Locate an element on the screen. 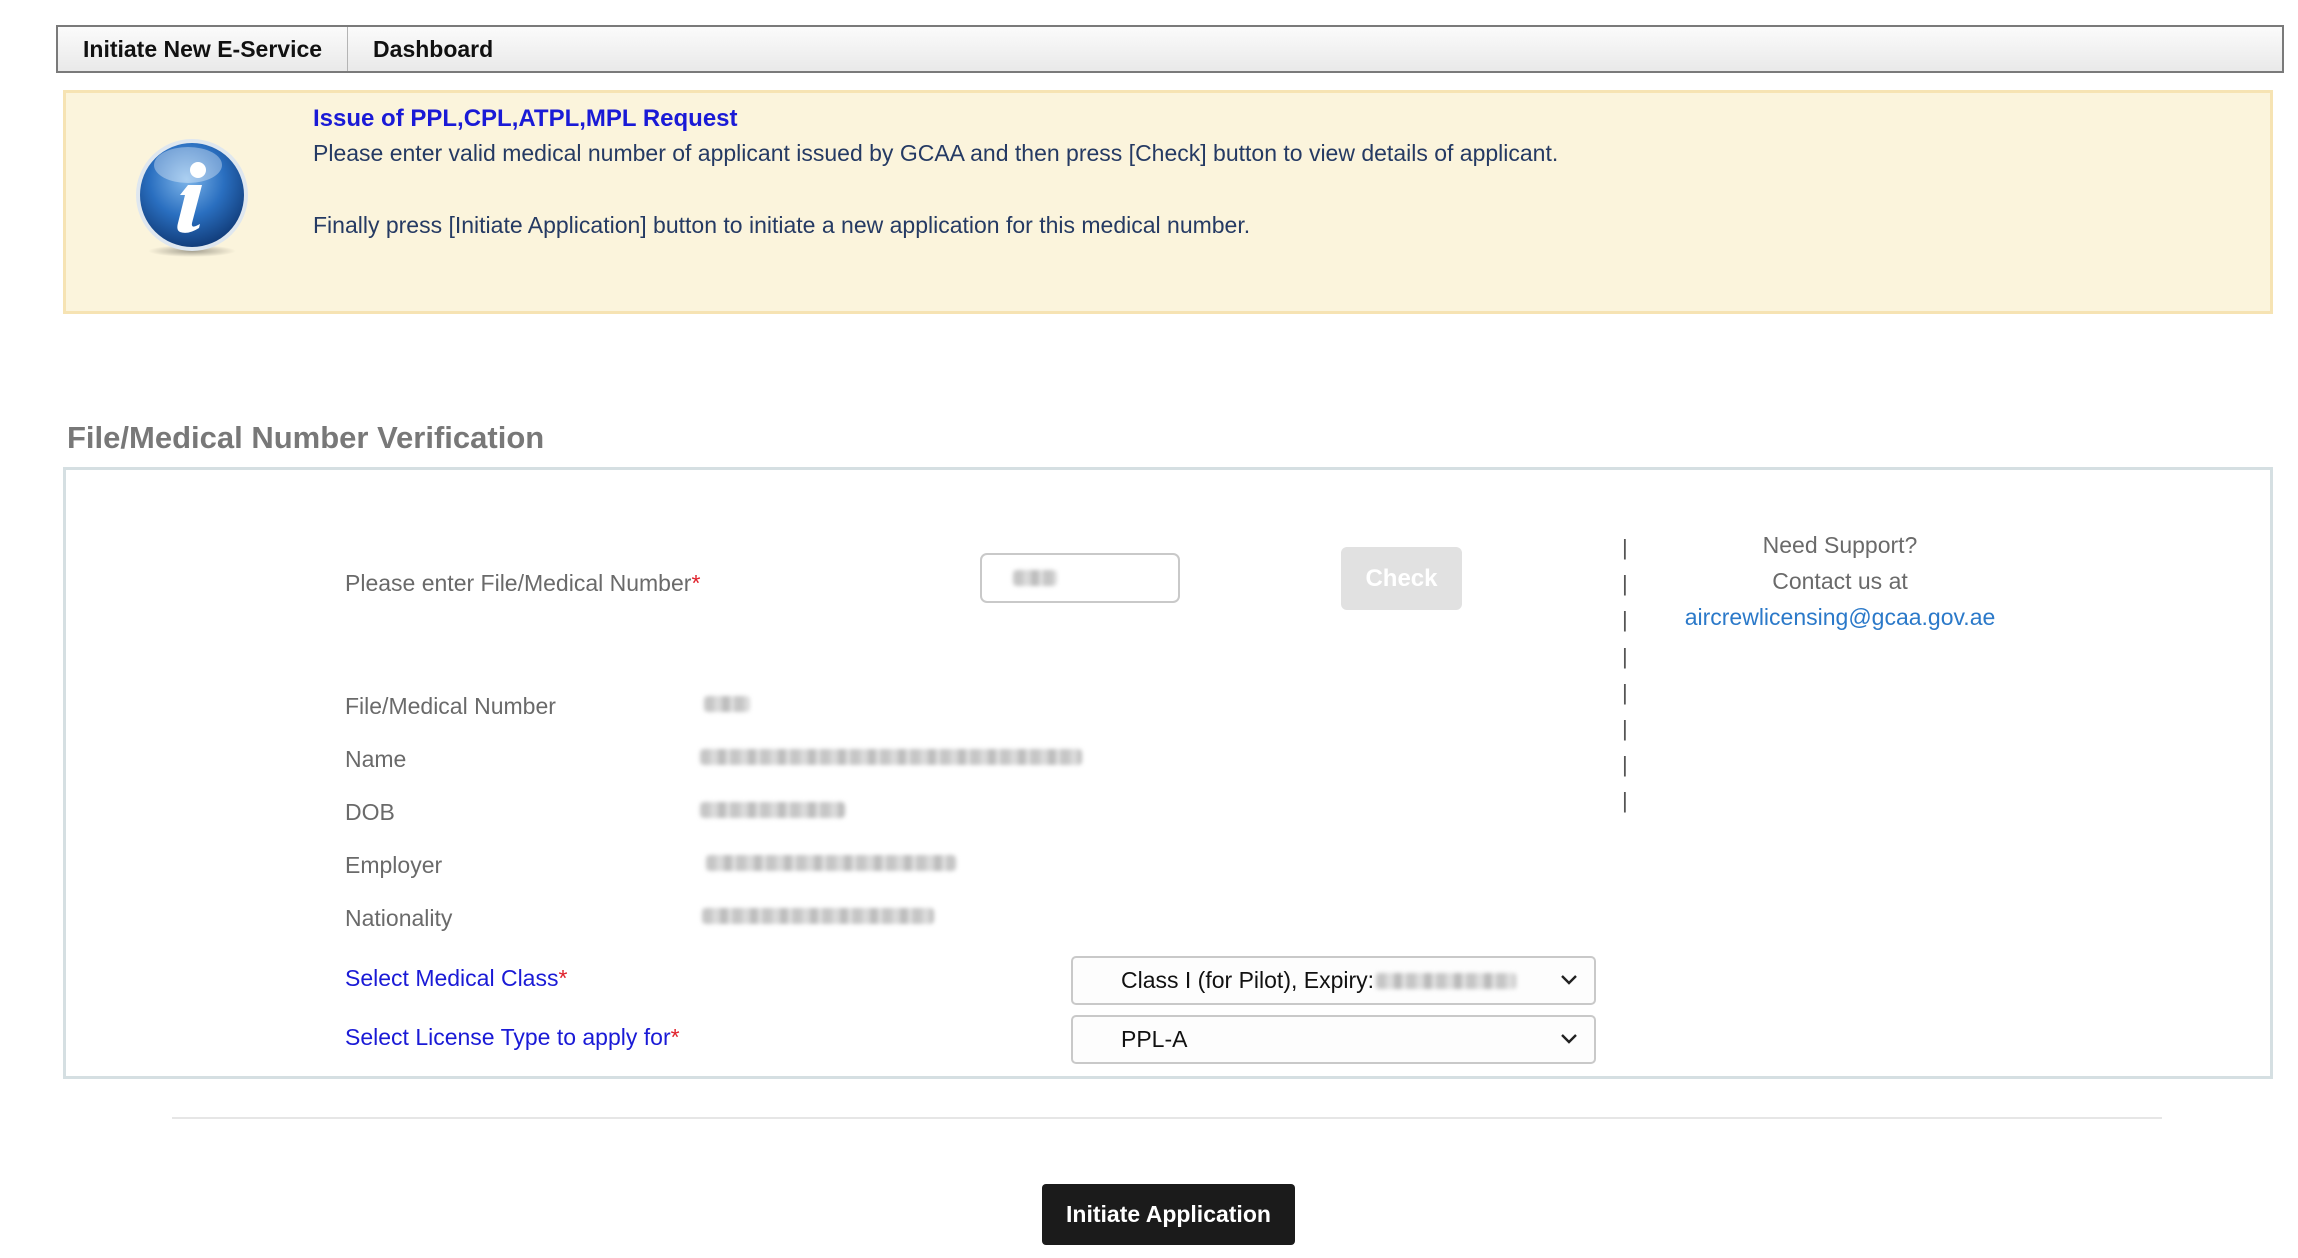 This screenshot has height=1258, width=2298. support-contact-text: Contact us at is located at coordinates (1840, 581).